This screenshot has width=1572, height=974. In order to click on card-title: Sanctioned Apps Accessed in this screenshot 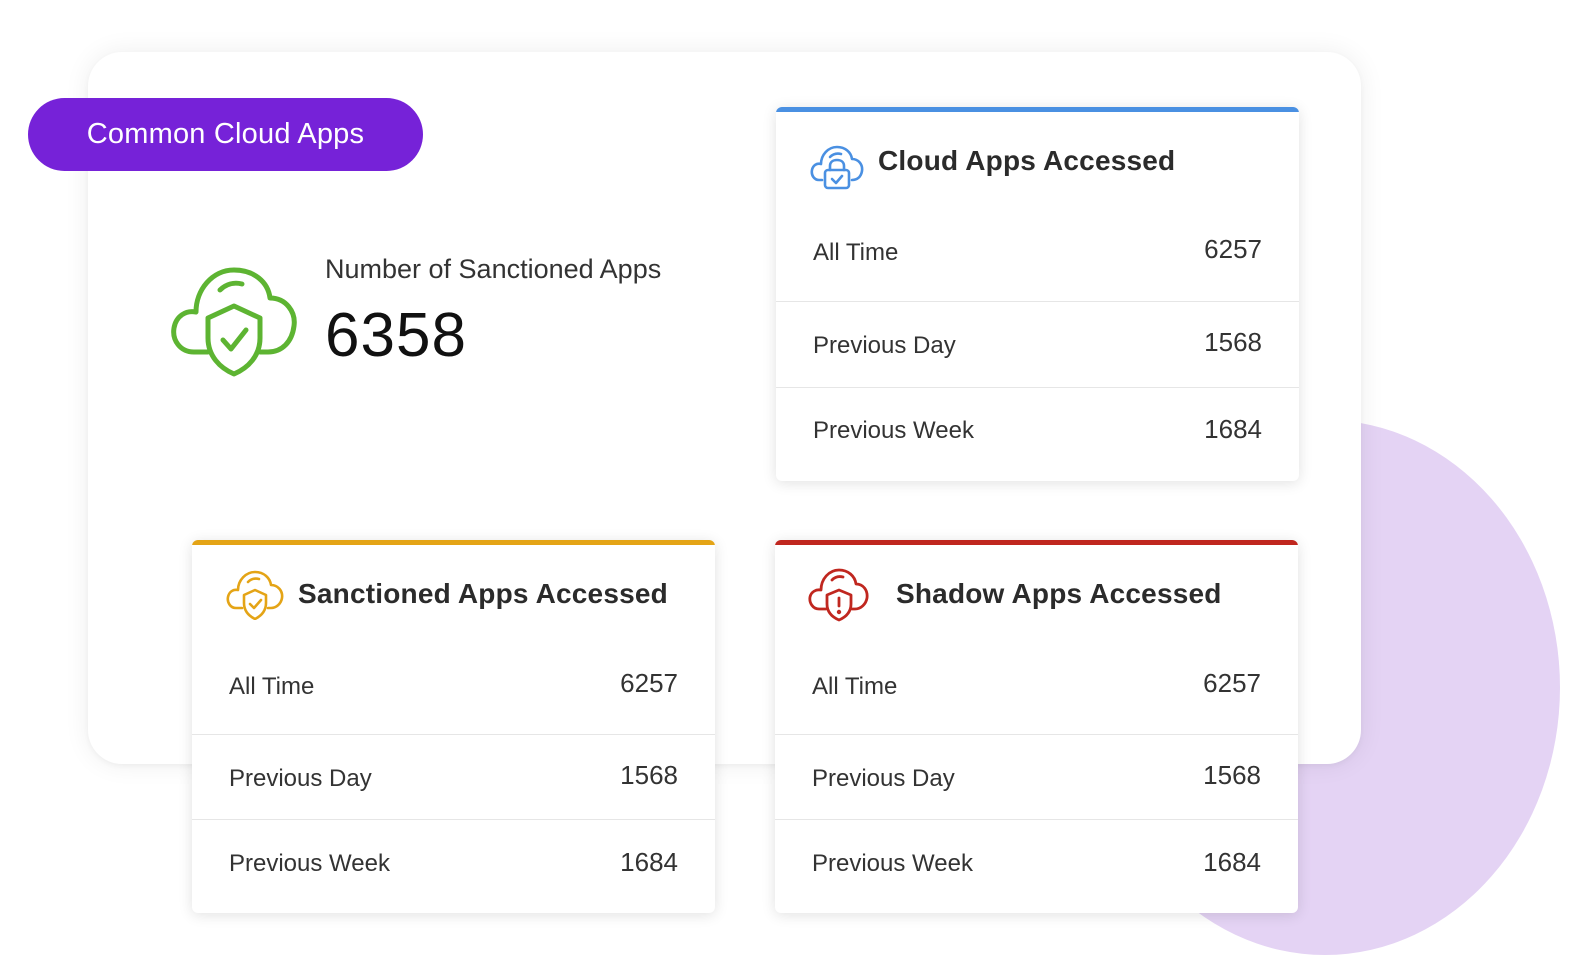, I will do `click(483, 593)`.